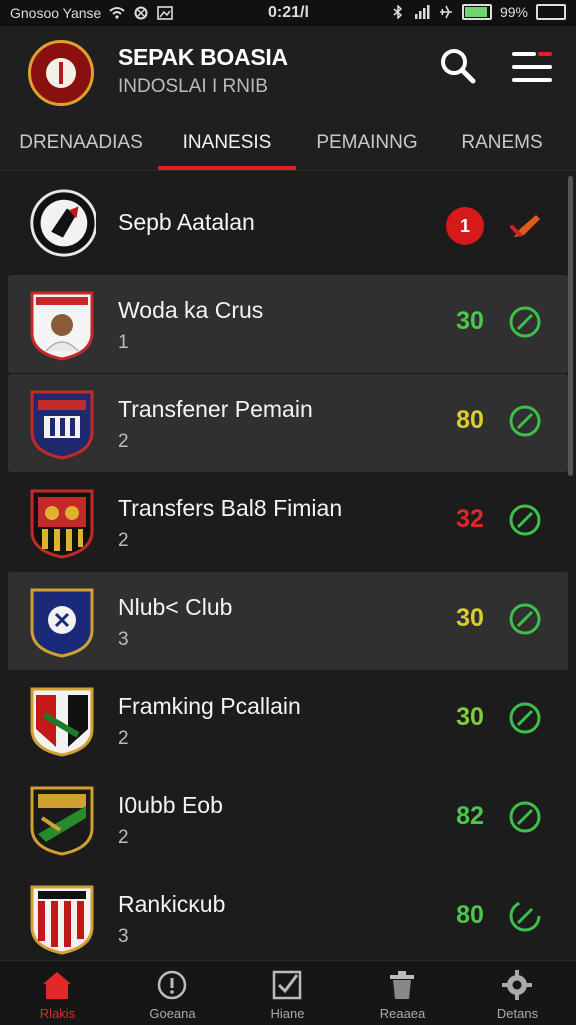 This screenshot has height=1025, width=576. I want to click on club-row: Transfers Bal8 Fimian 2 32, so click(288, 522).